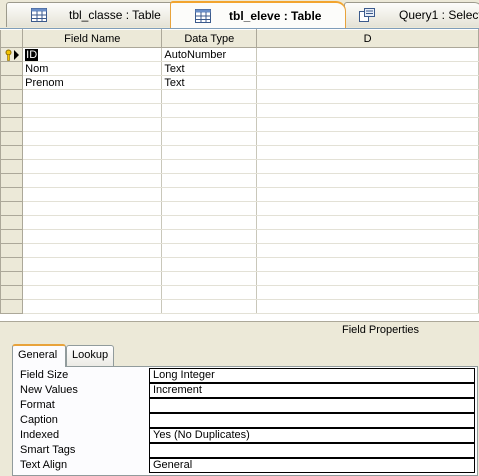 The height and width of the screenshot is (476, 479). I want to click on grid-corner, so click(12, 38).